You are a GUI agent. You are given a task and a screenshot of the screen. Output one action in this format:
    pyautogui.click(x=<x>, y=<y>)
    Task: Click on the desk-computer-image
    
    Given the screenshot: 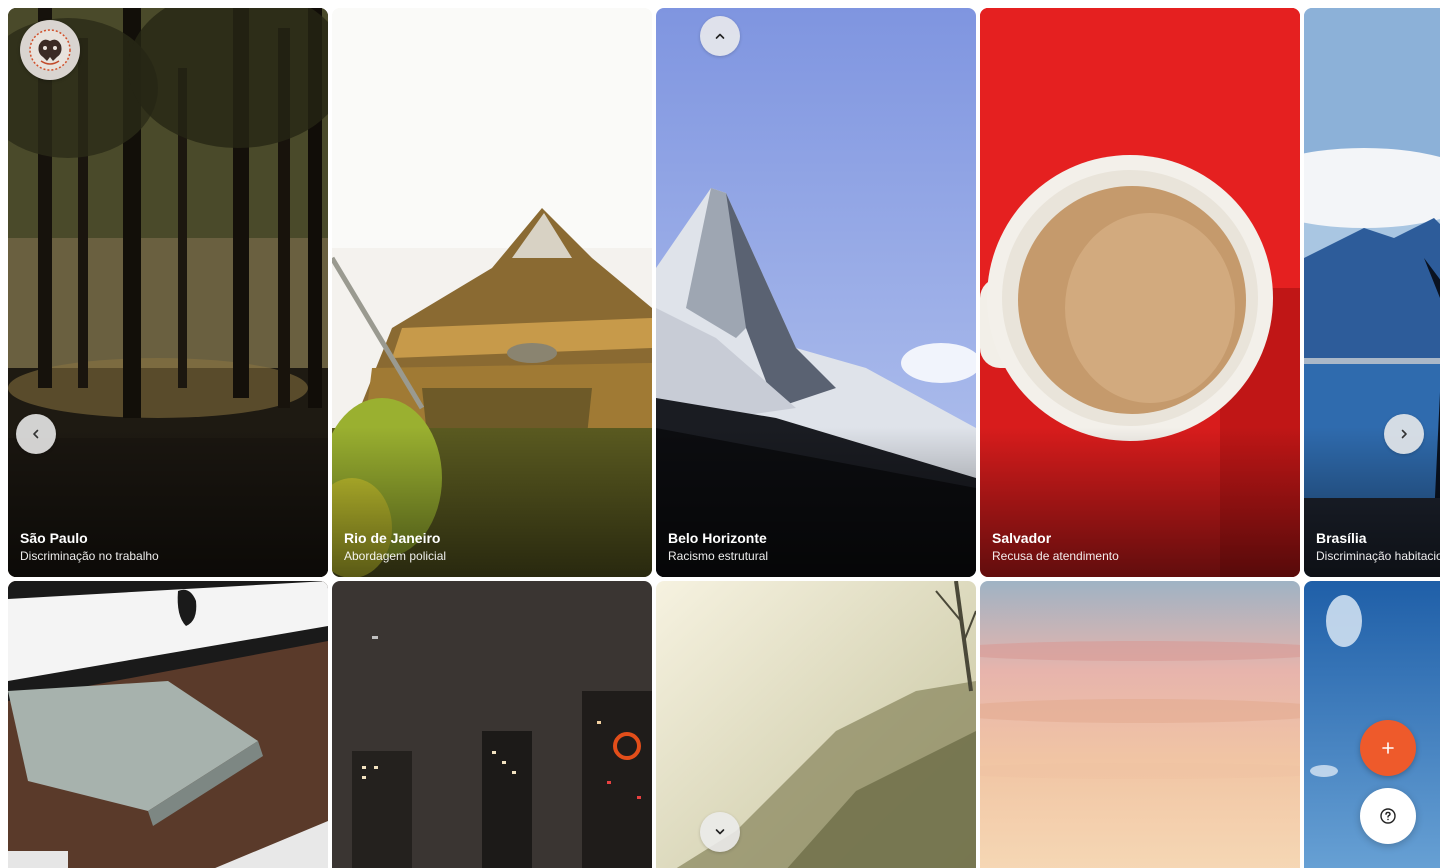 What is the action you would take?
    pyautogui.click(x=168, y=724)
    